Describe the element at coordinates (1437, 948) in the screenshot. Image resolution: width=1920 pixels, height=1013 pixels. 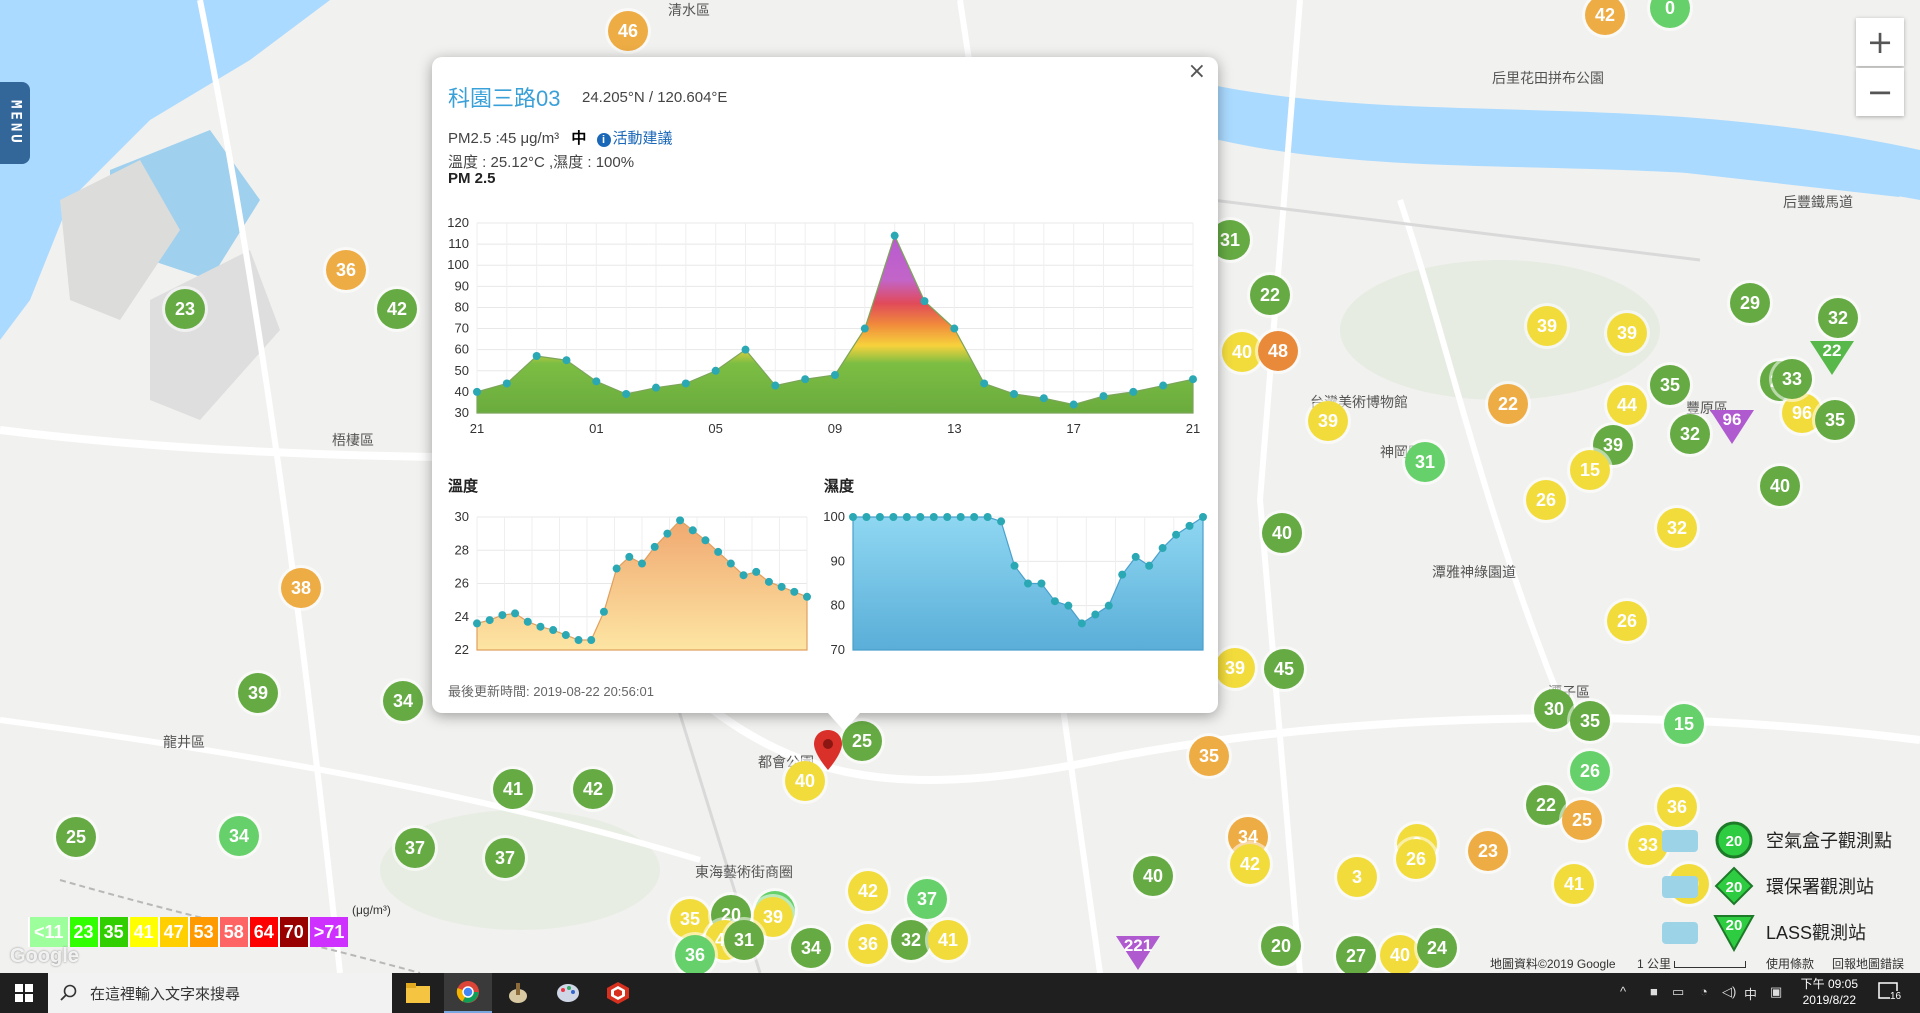
I see `station-marker: 24` at that location.